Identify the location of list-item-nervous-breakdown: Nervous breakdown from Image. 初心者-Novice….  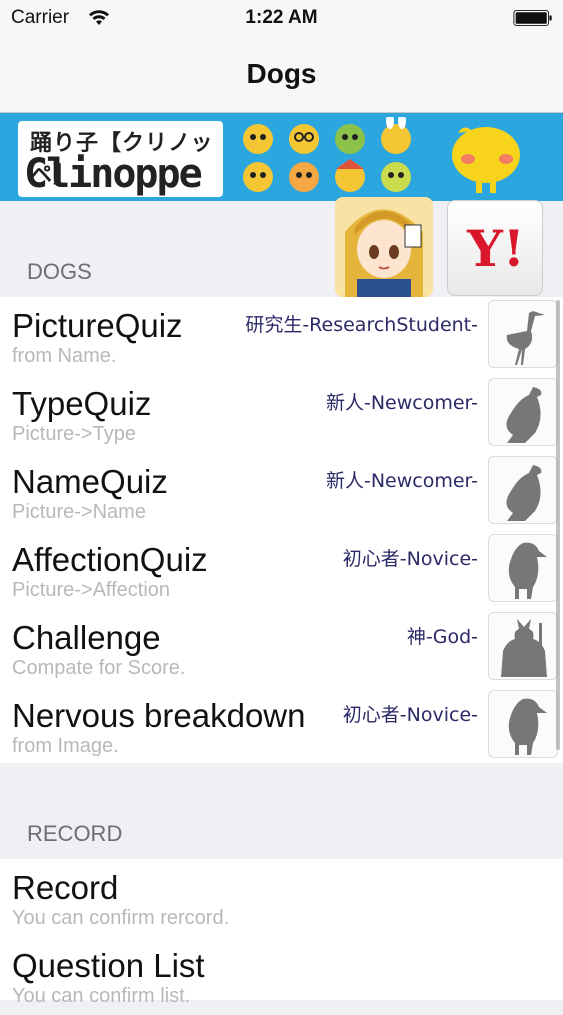
(281, 726).